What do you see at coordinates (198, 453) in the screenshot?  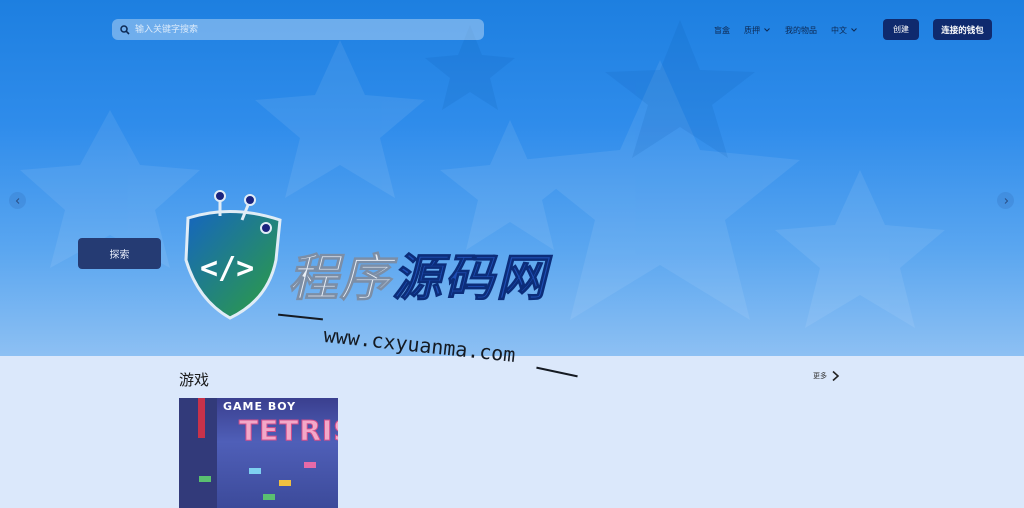 I see `card-spine` at bounding box center [198, 453].